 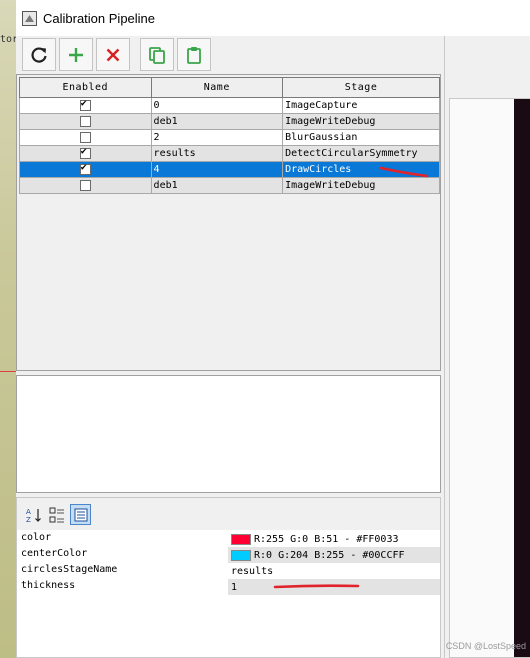 What do you see at coordinates (28, 519) in the screenshot?
I see `svg-text: Z` at bounding box center [28, 519].